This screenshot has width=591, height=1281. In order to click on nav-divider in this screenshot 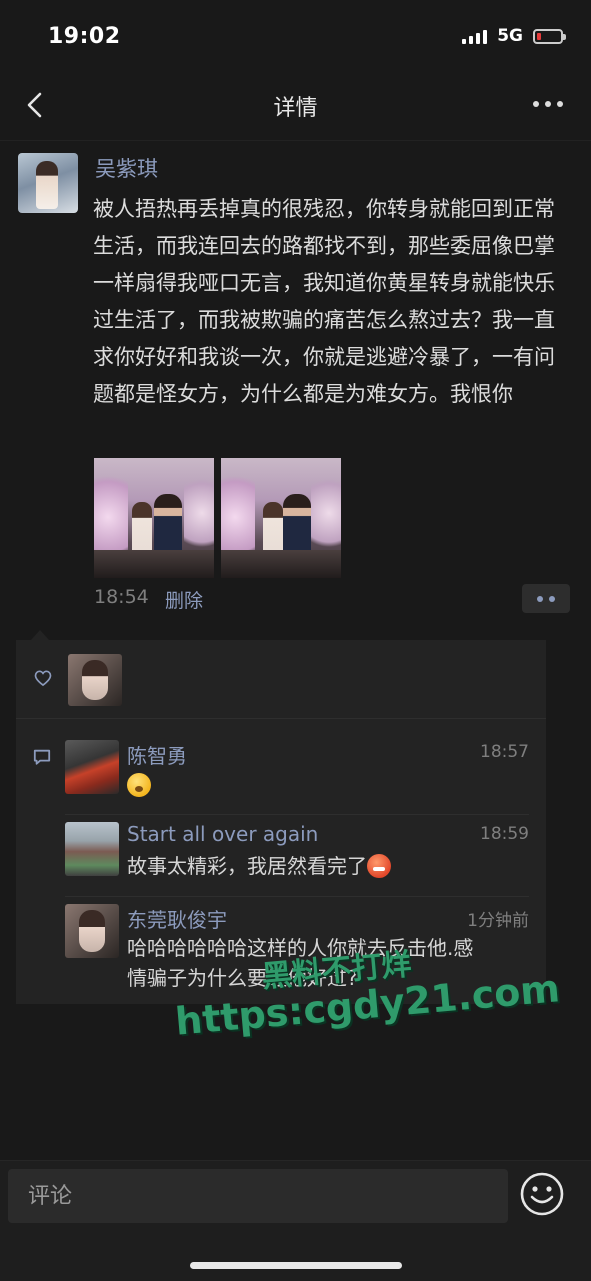, I will do `click(295, 140)`.